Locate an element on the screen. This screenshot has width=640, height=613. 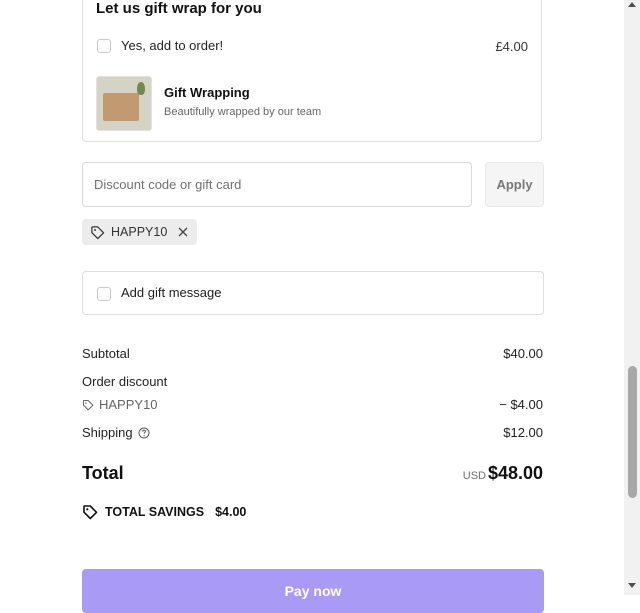
gift-wrap-price: £4.00 is located at coordinates (511, 46).